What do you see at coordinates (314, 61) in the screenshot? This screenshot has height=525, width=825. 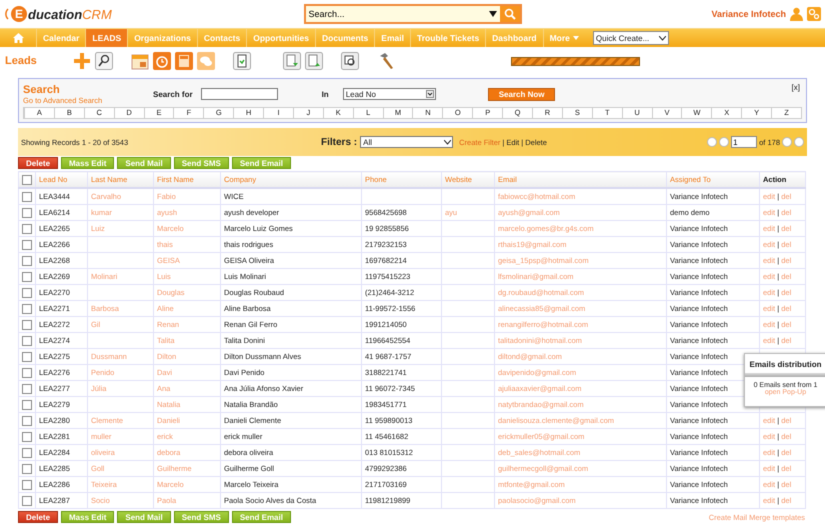 I see `export-icon` at bounding box center [314, 61].